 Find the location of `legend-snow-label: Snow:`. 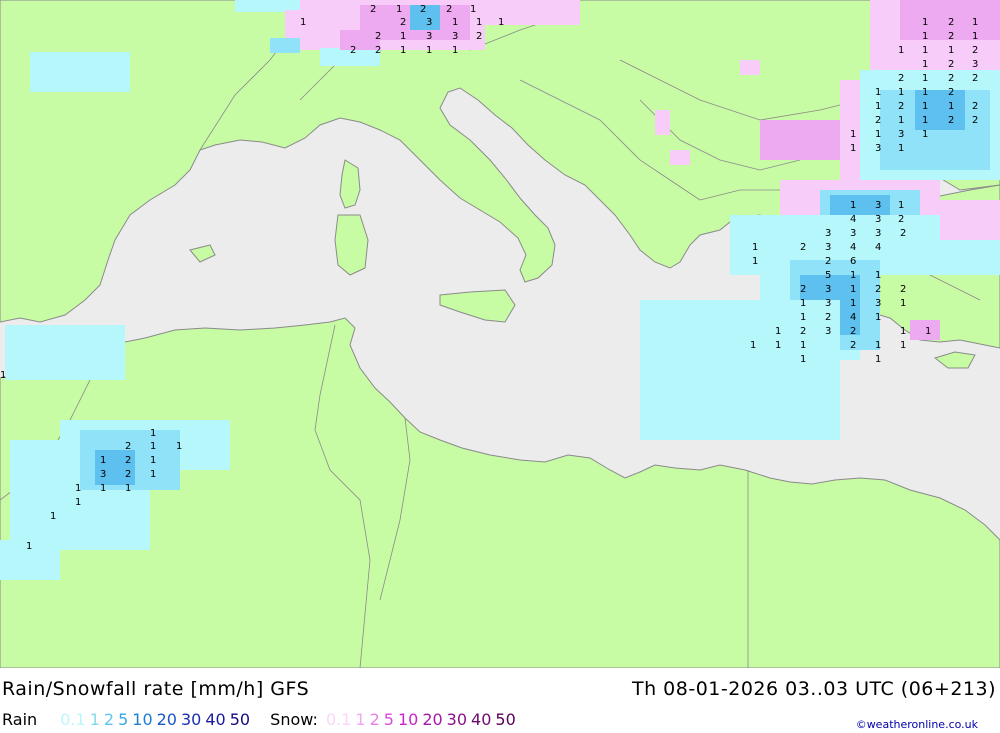

legend-snow-label: Snow: is located at coordinates (294, 719).